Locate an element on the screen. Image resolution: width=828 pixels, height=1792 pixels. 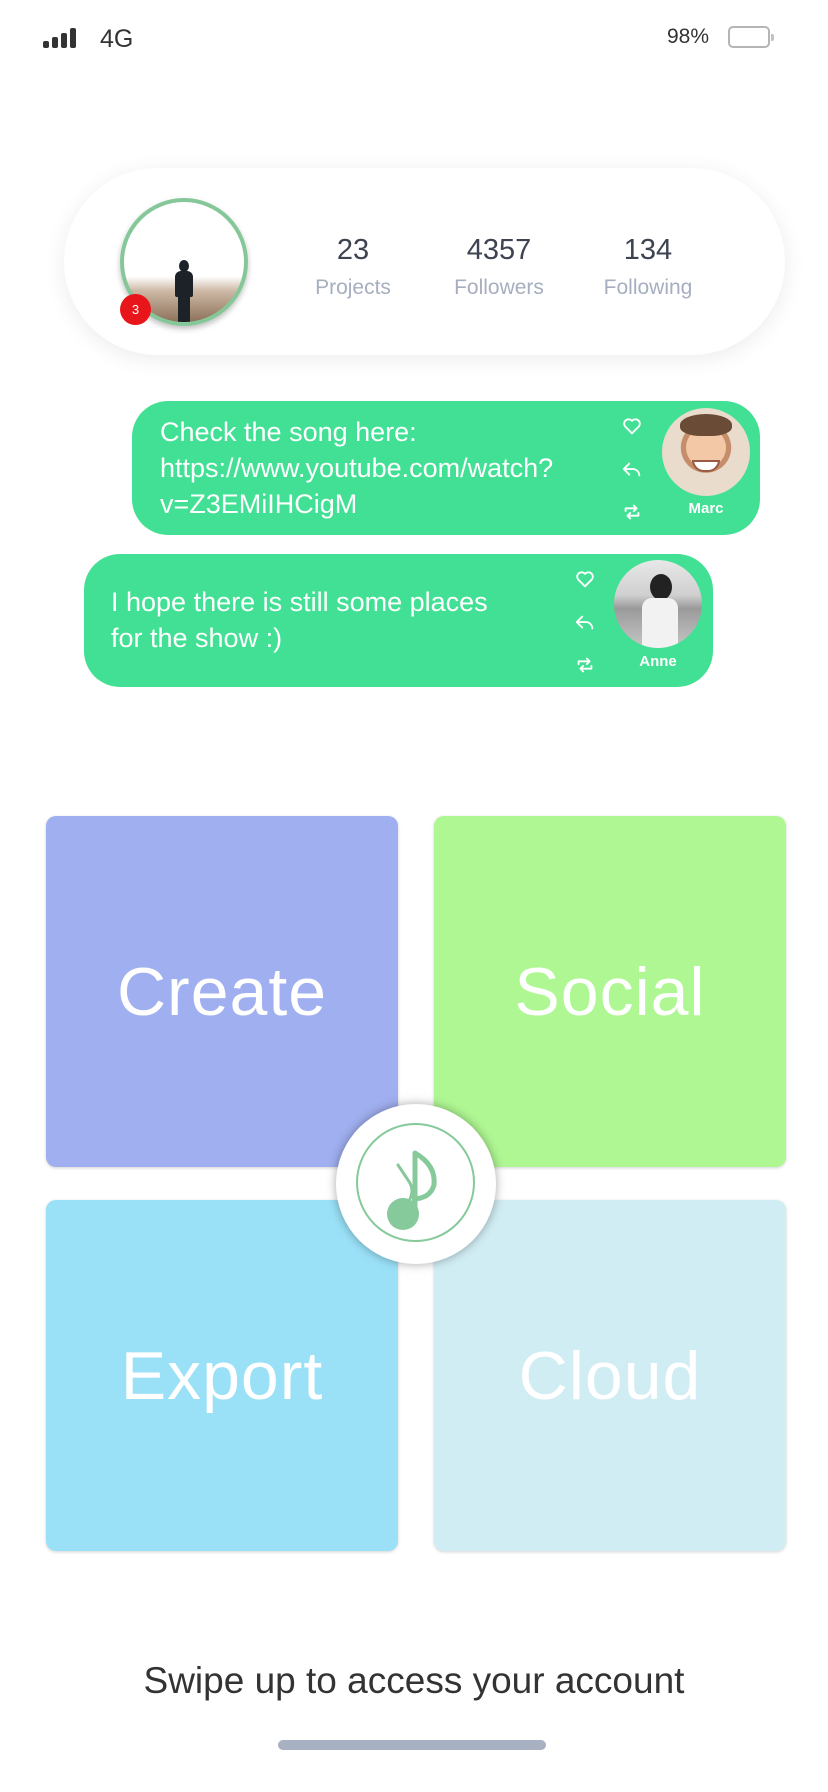
battery-icon is located at coordinates (751, 37).